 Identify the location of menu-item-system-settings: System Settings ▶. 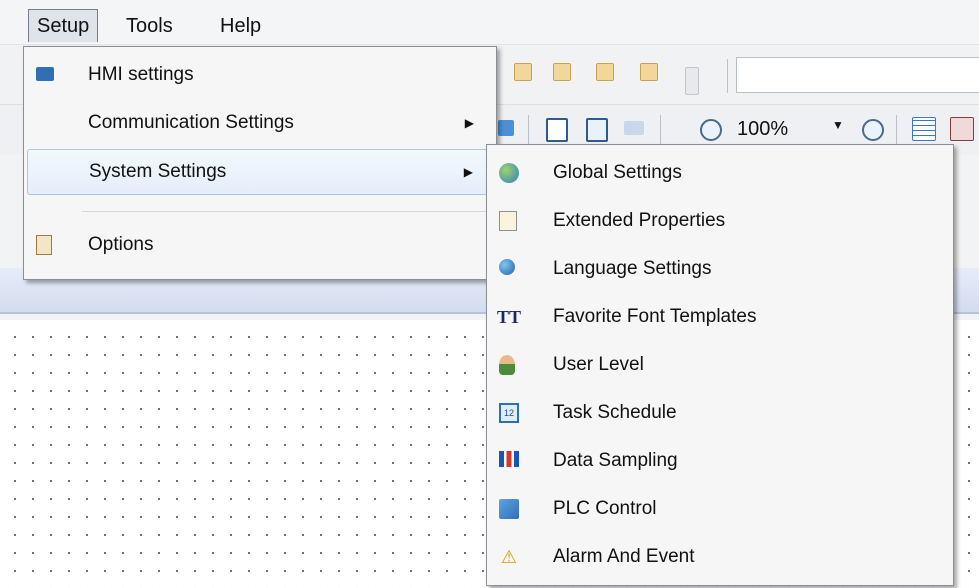
(260, 172).